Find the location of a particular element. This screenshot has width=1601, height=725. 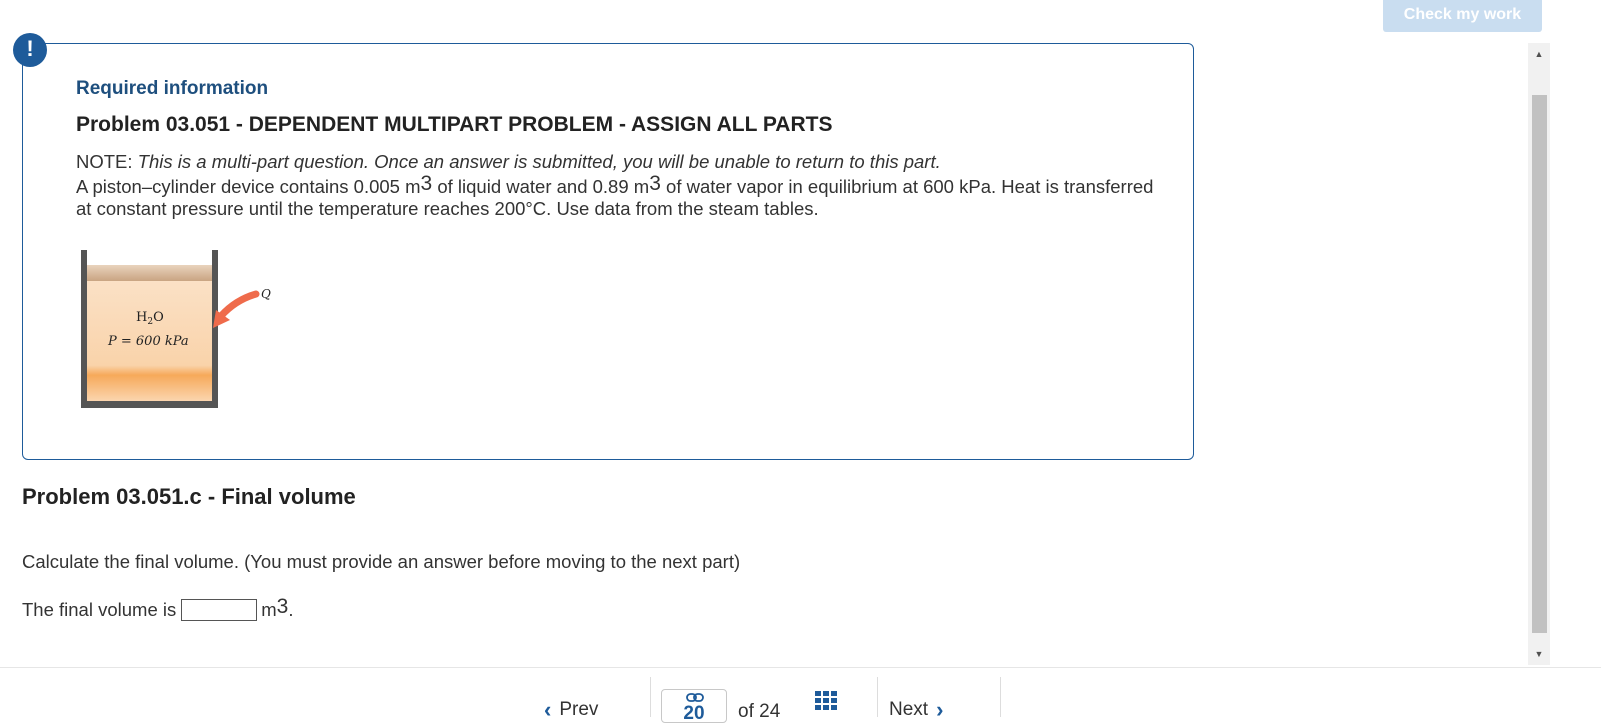

scrollbar-thumb is located at coordinates (1539, 364).